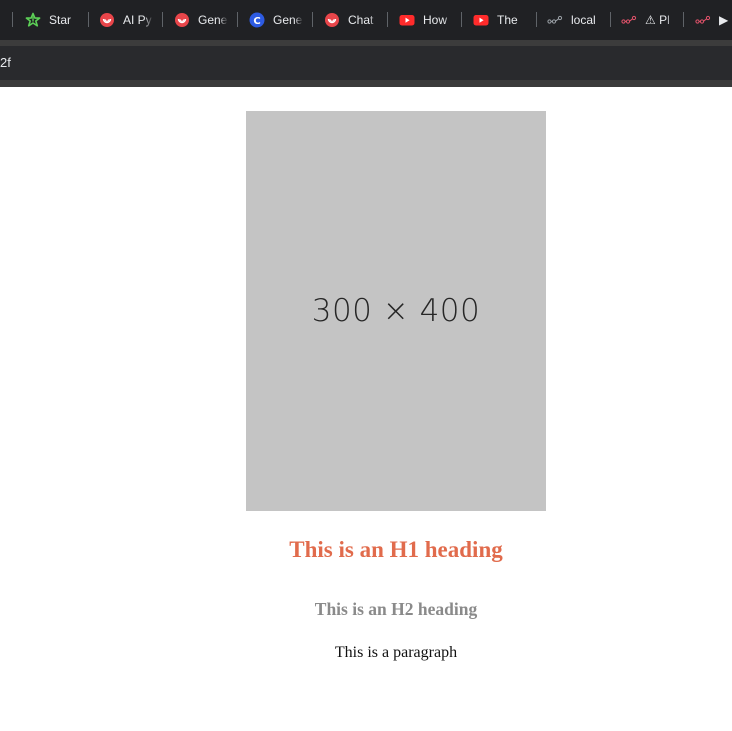 This screenshot has width=732, height=731. I want to click on tab-label: ⚠ Pl, so click(657, 20).